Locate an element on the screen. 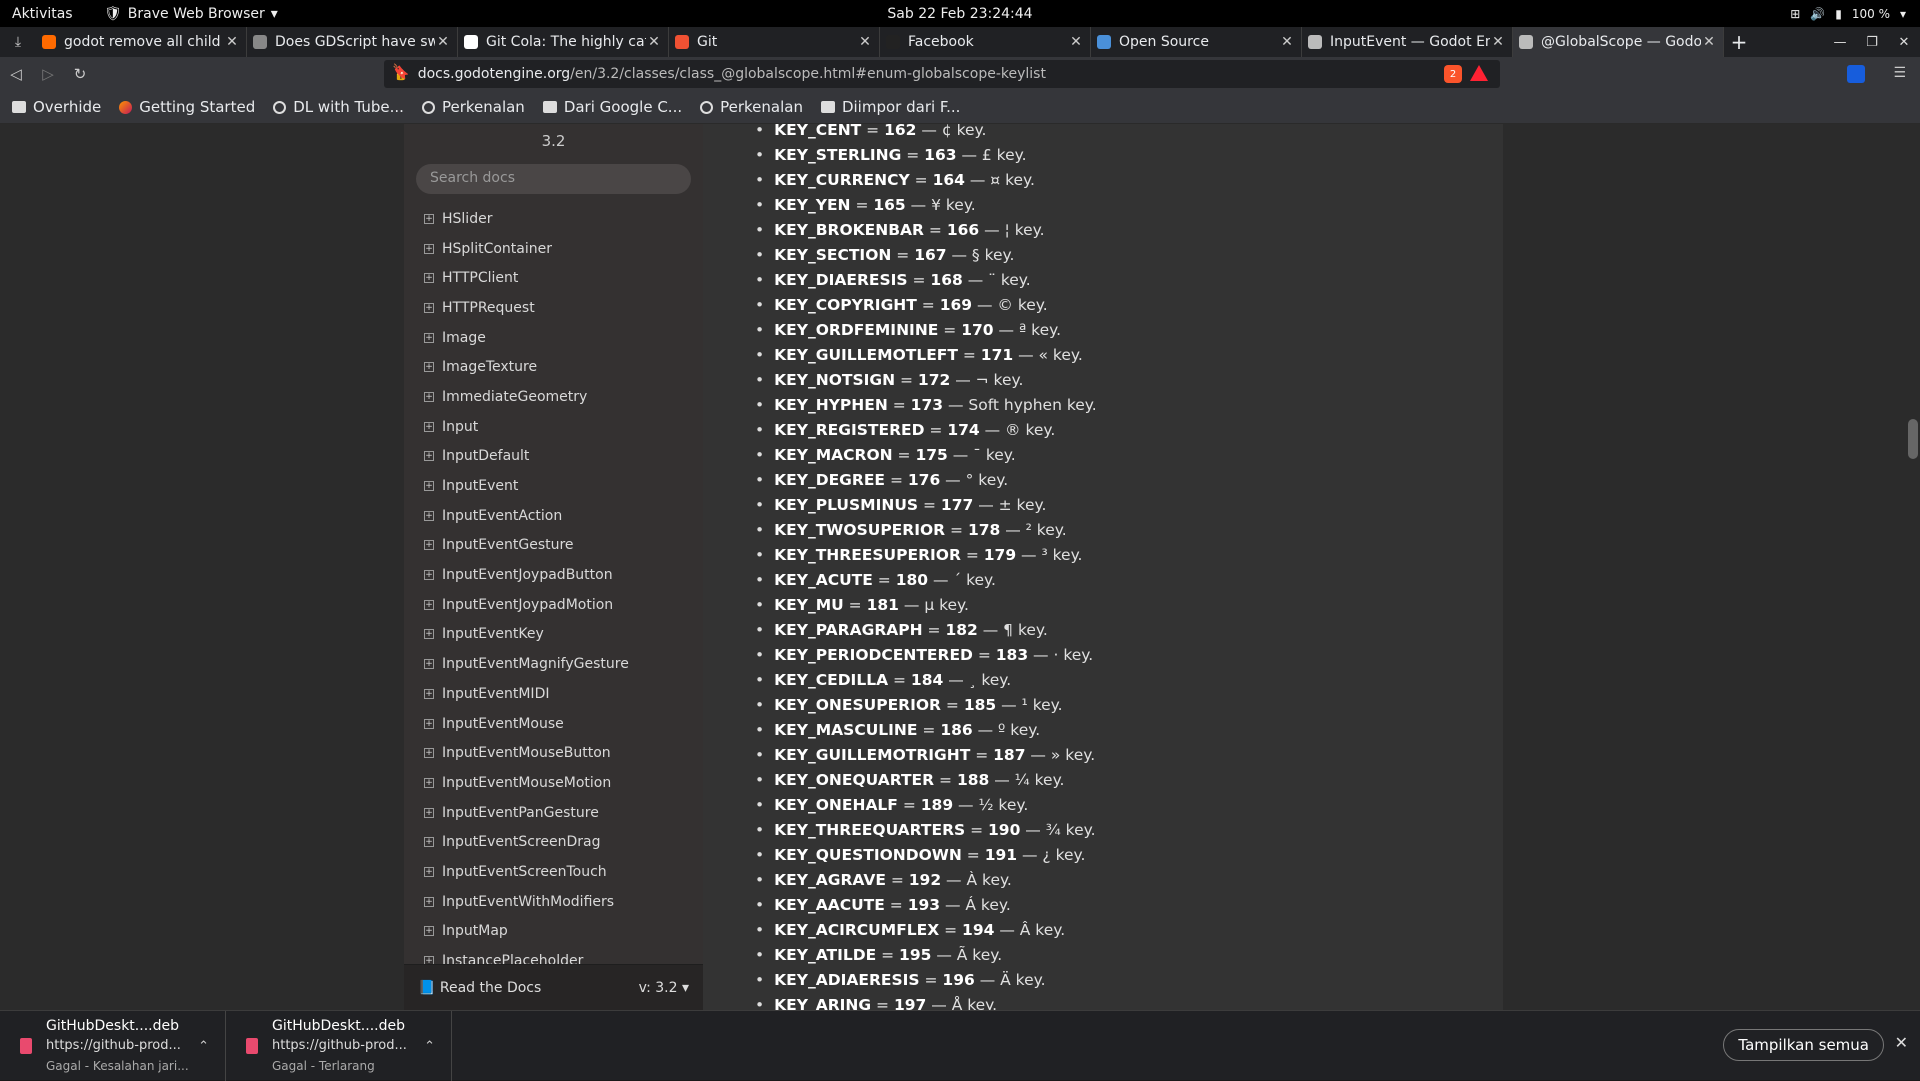  sidebar-item: + InputEventMouseMotion is located at coordinates (553, 783).